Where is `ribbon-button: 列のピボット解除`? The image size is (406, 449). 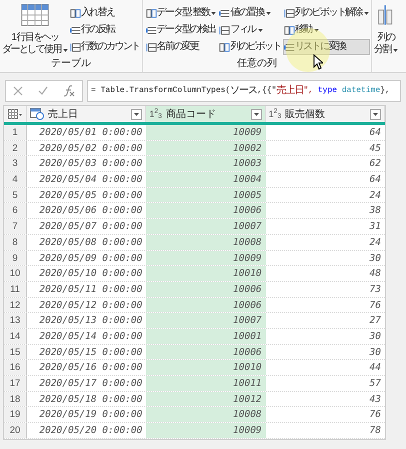 ribbon-button: 列のピボット解除 is located at coordinates (326, 13).